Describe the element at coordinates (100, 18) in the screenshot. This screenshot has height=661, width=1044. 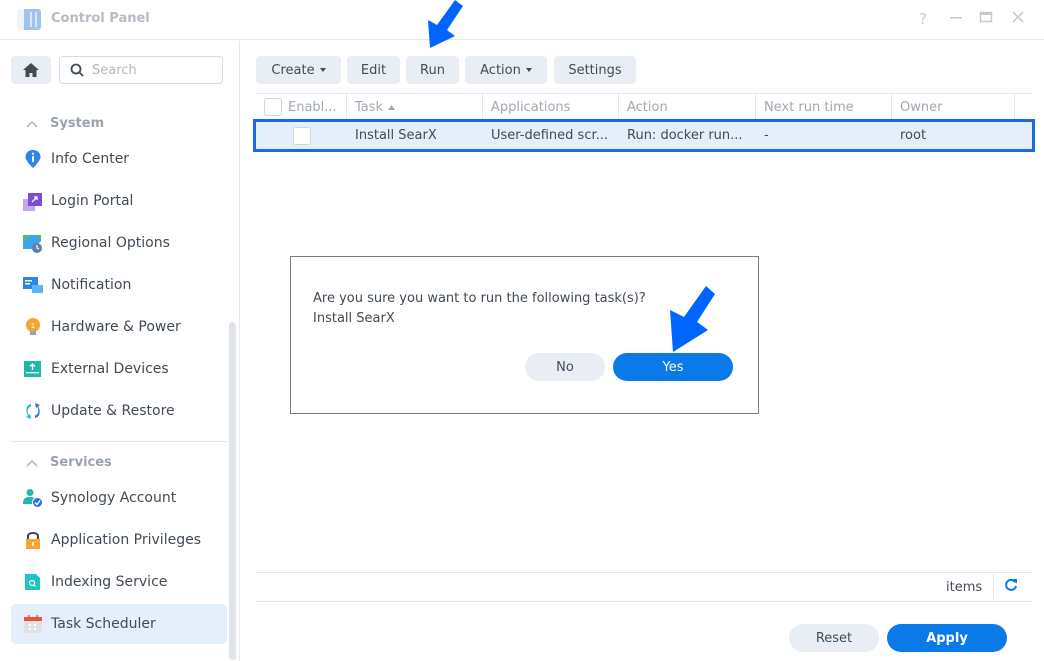
I see `window-title: Control Panel` at that location.